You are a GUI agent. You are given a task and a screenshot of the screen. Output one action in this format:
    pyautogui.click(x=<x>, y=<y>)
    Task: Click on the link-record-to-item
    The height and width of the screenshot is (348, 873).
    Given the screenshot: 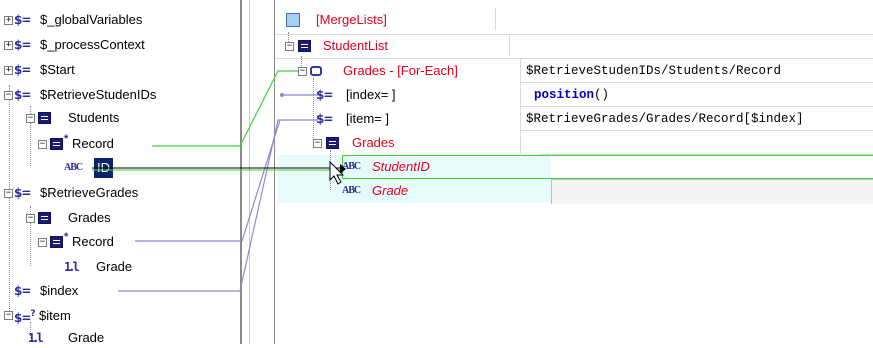 What is the action you would take?
    pyautogui.click(x=208, y=180)
    